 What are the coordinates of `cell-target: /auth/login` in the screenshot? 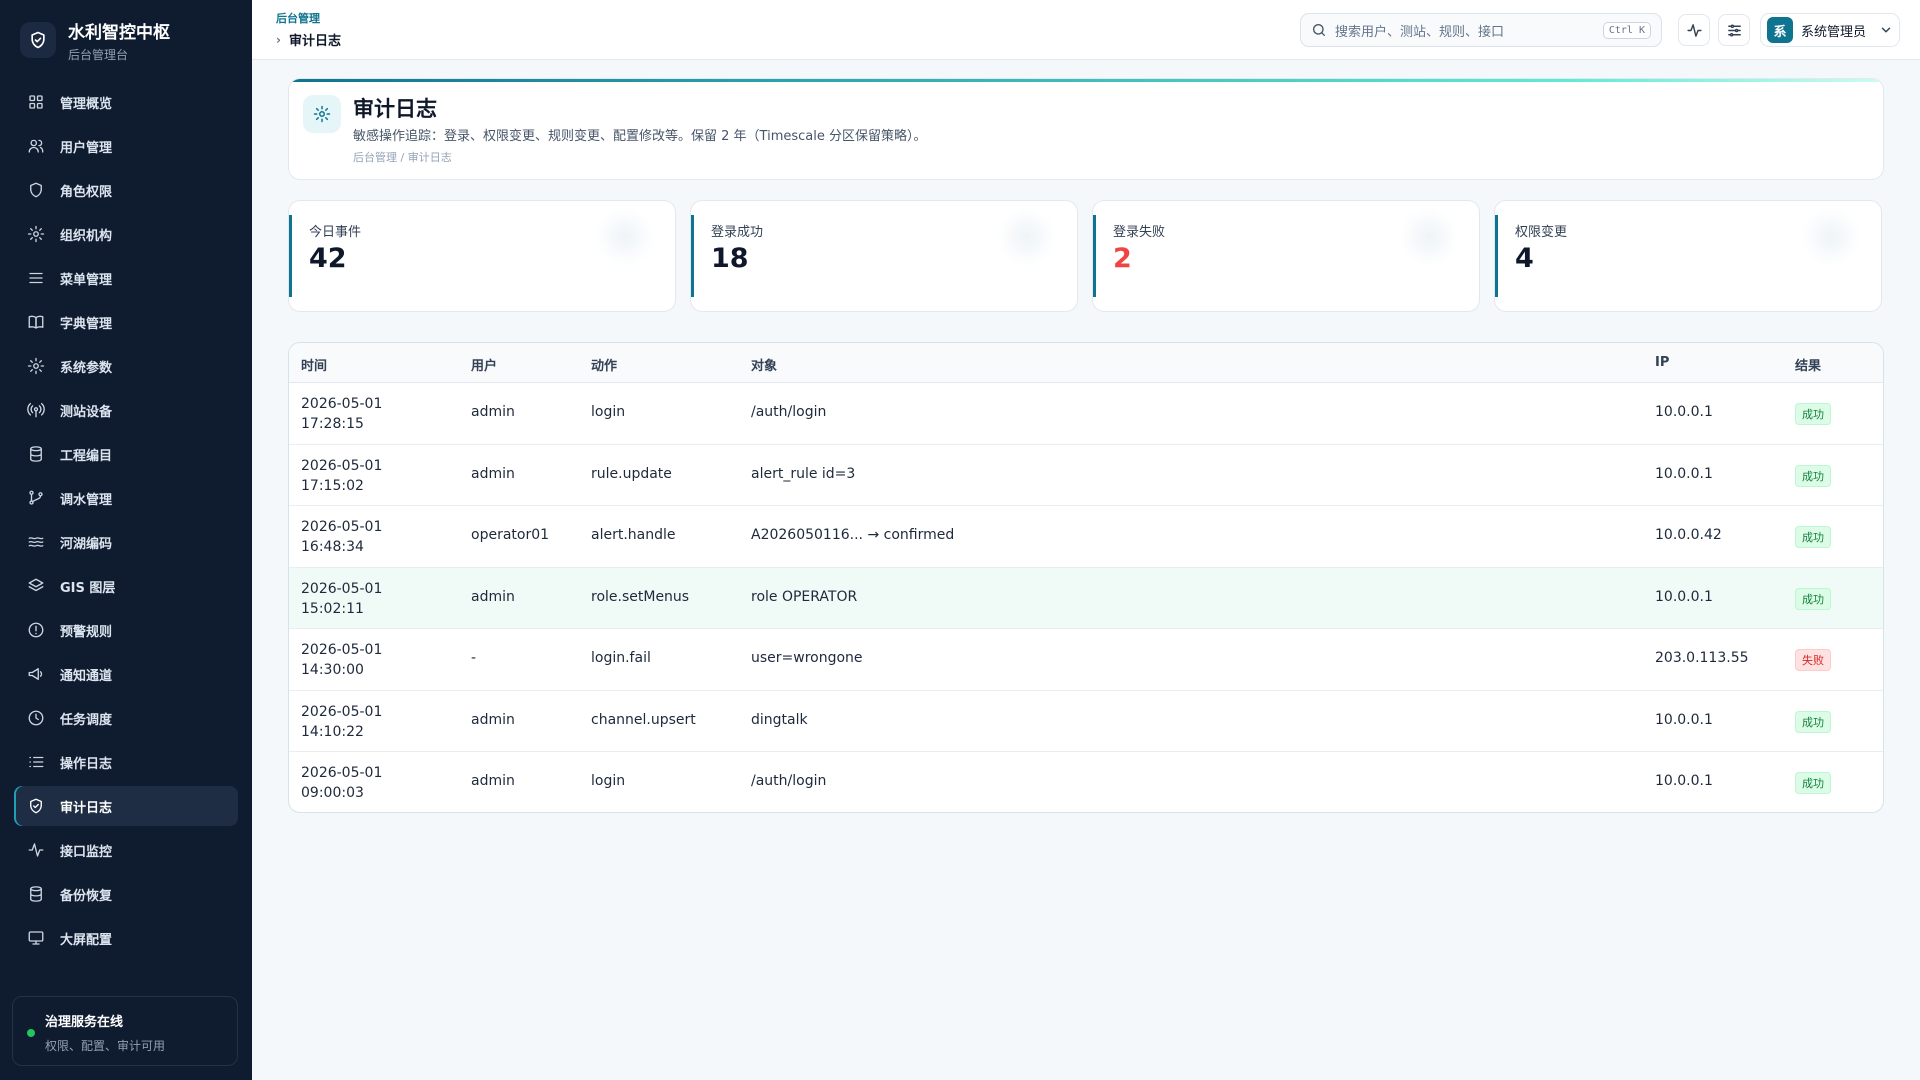 It's located at (789, 412).